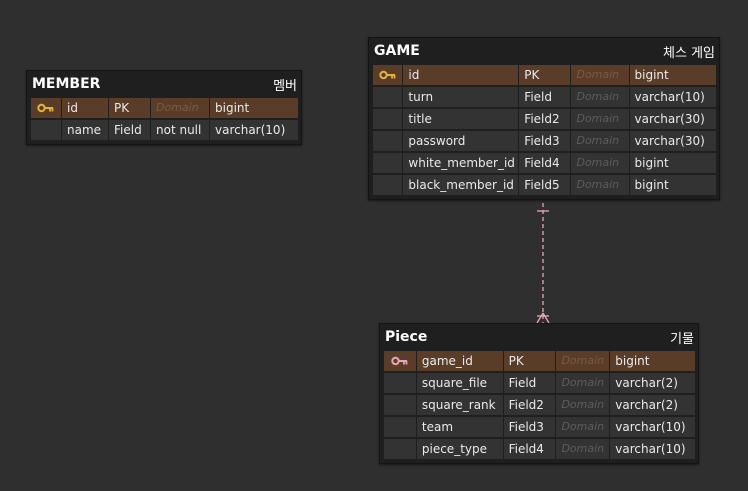  I want to click on piece-table-name: Piece, so click(406, 337).